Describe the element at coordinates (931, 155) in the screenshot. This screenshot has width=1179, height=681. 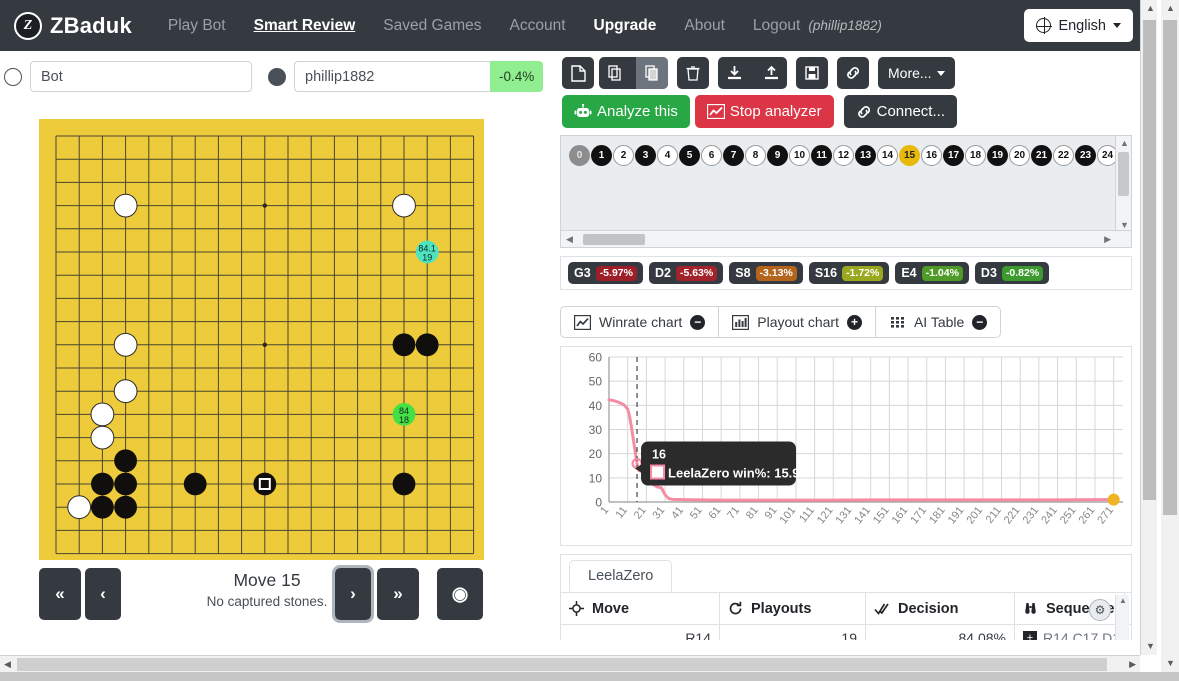
I see `move-stone-16: 16` at that location.